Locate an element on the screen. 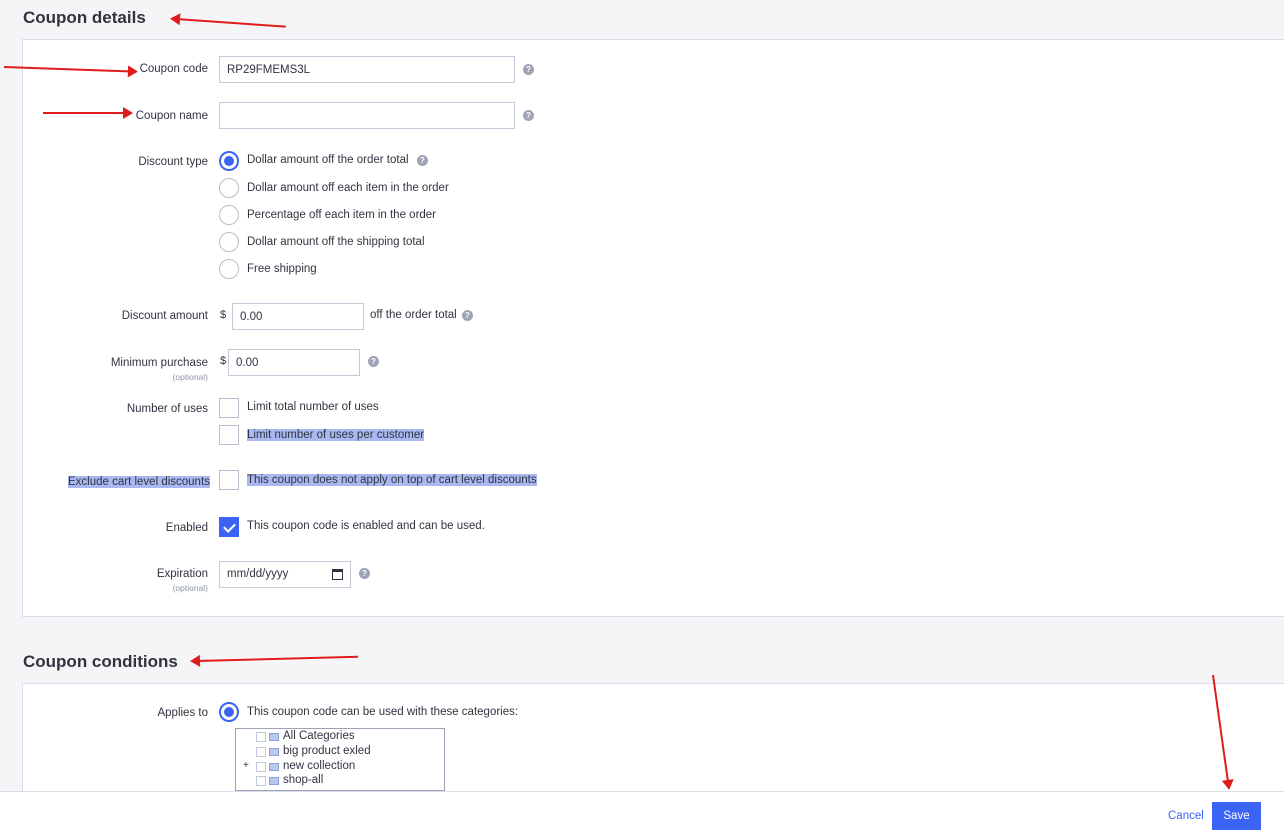 The image size is (1284, 833). discount-type-radio-shipping is located at coordinates (229, 242).